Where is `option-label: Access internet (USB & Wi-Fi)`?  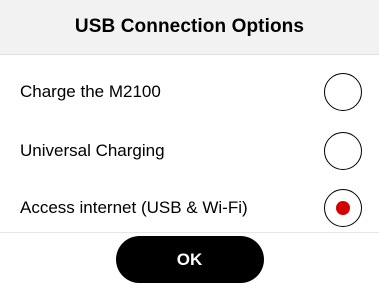 option-label: Access internet (USB & Wi-Fi) is located at coordinates (134, 207).